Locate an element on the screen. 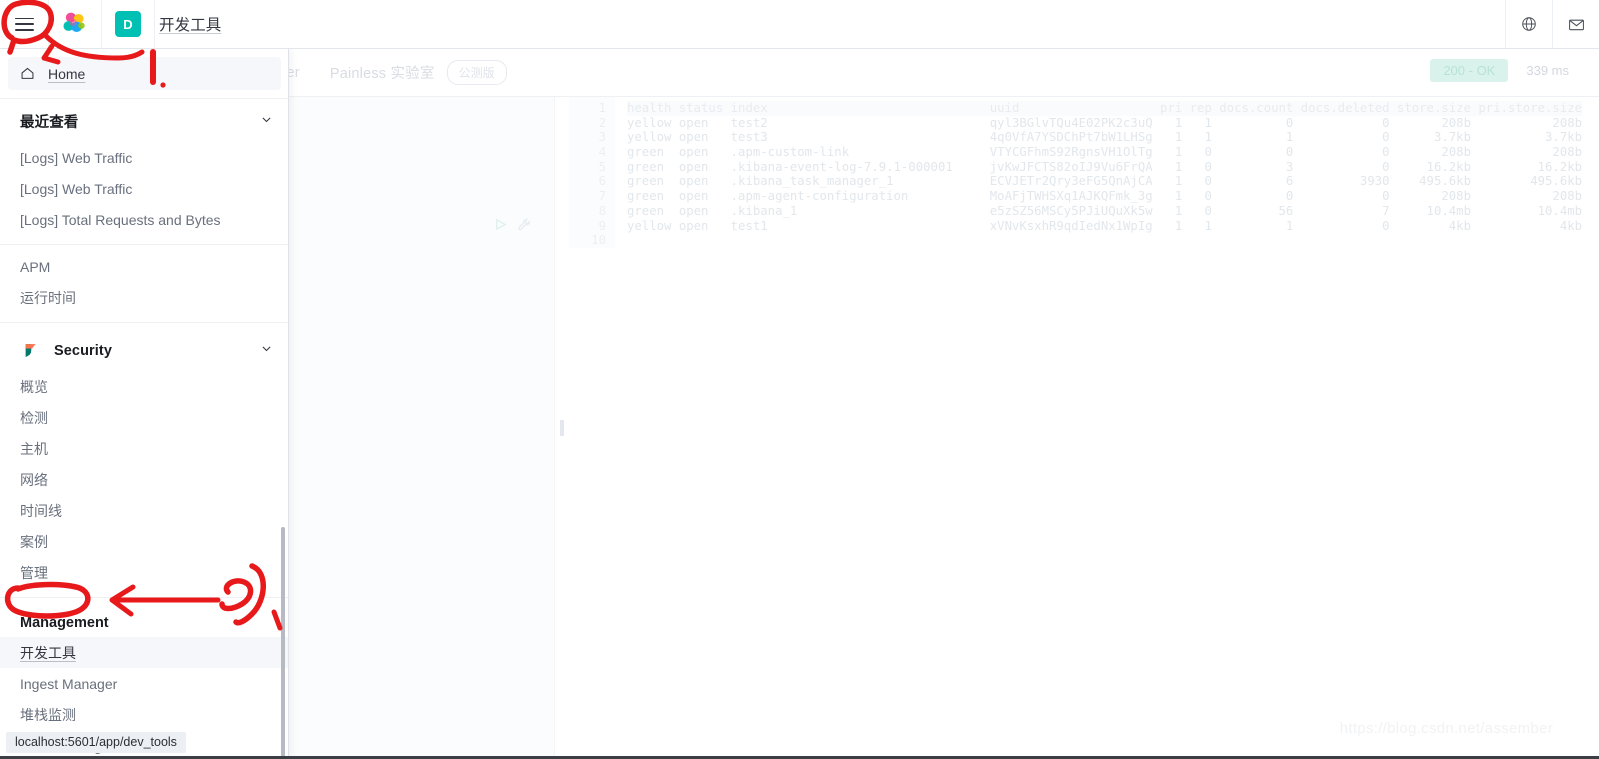 The image size is (1599, 759). section-management-title: Management is located at coordinates (64, 623).